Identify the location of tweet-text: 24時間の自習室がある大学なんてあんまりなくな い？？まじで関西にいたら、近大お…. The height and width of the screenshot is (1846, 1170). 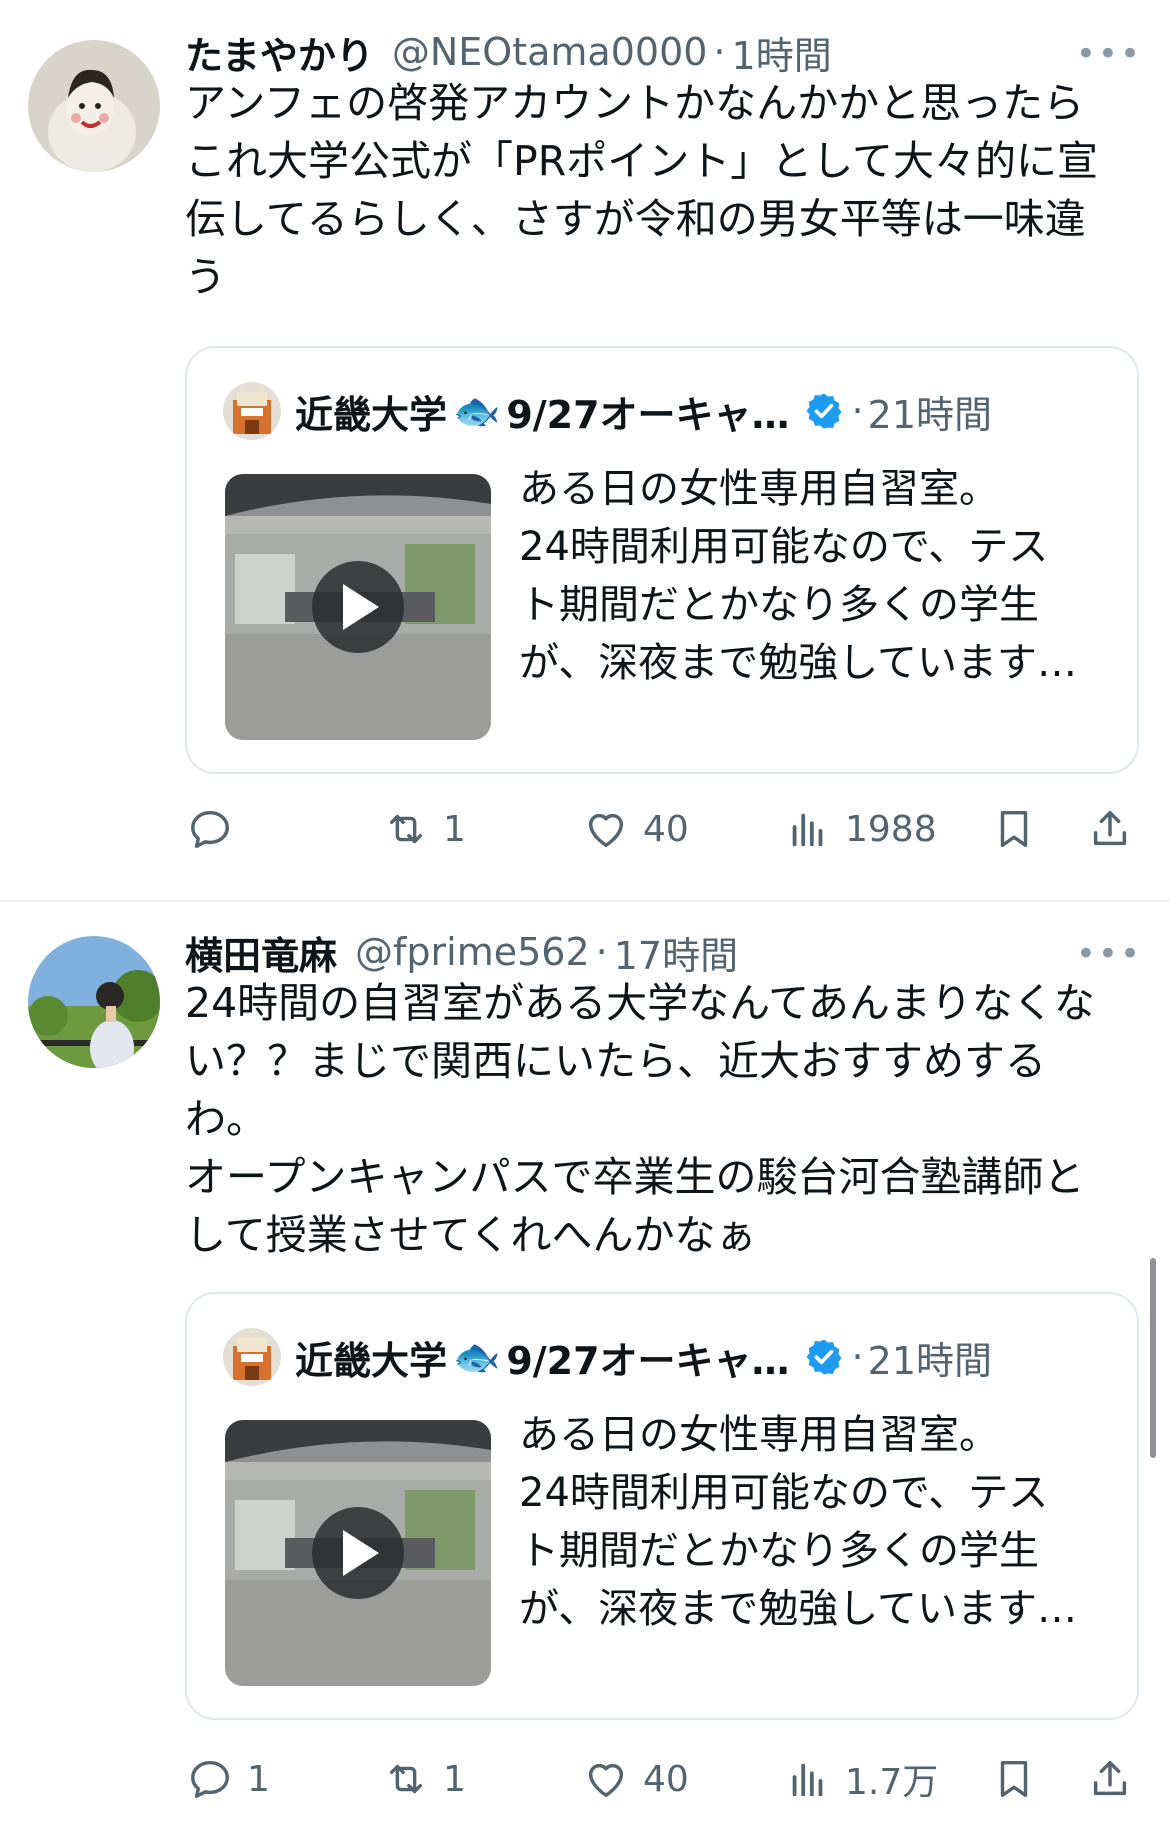
(665, 1119).